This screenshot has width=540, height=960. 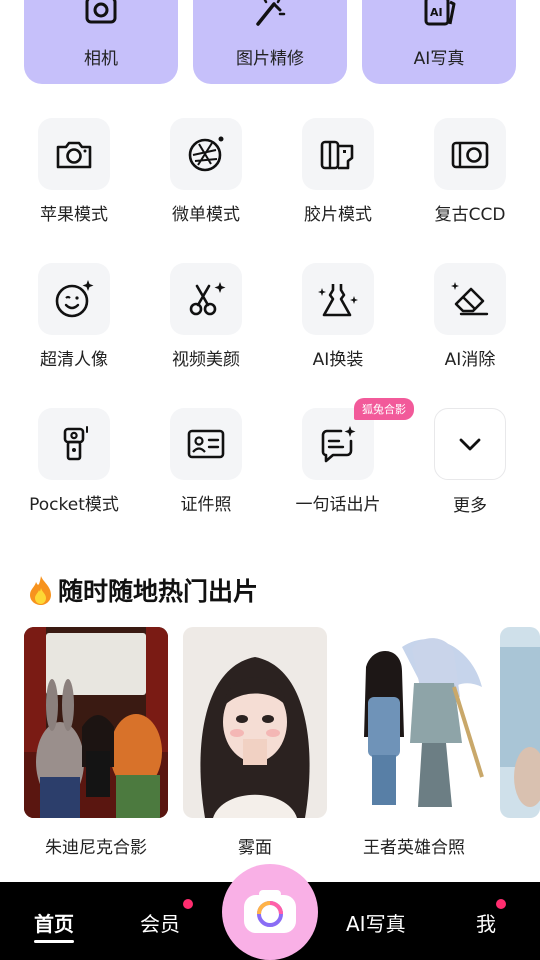 I want to click on tool-label: 胶片模式, so click(x=338, y=215).